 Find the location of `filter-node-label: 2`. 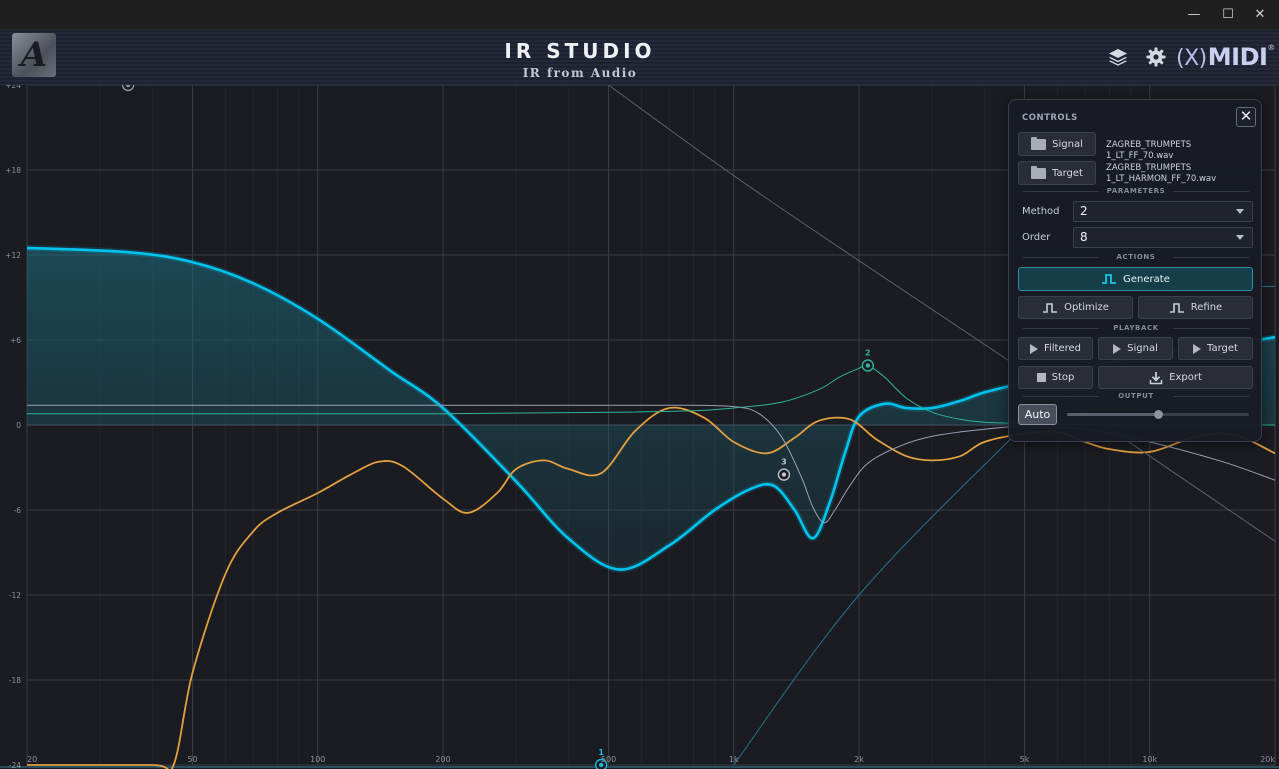

filter-node-label: 2 is located at coordinates (868, 353).